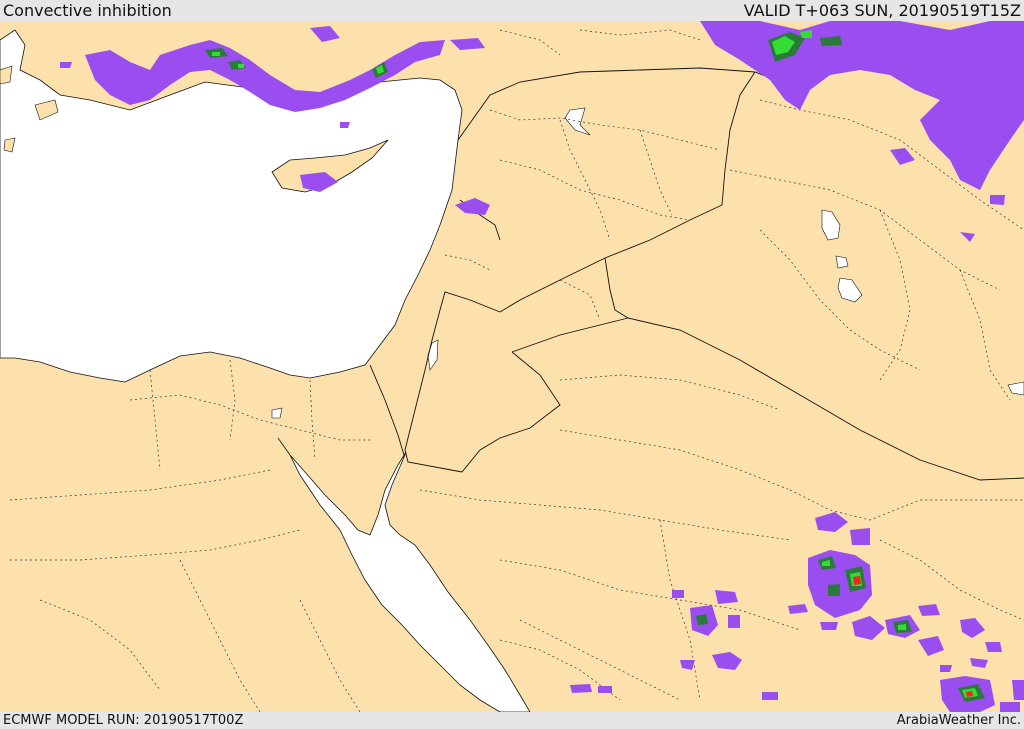  What do you see at coordinates (277, 413) in the screenshot?
I see `nile-lake` at bounding box center [277, 413].